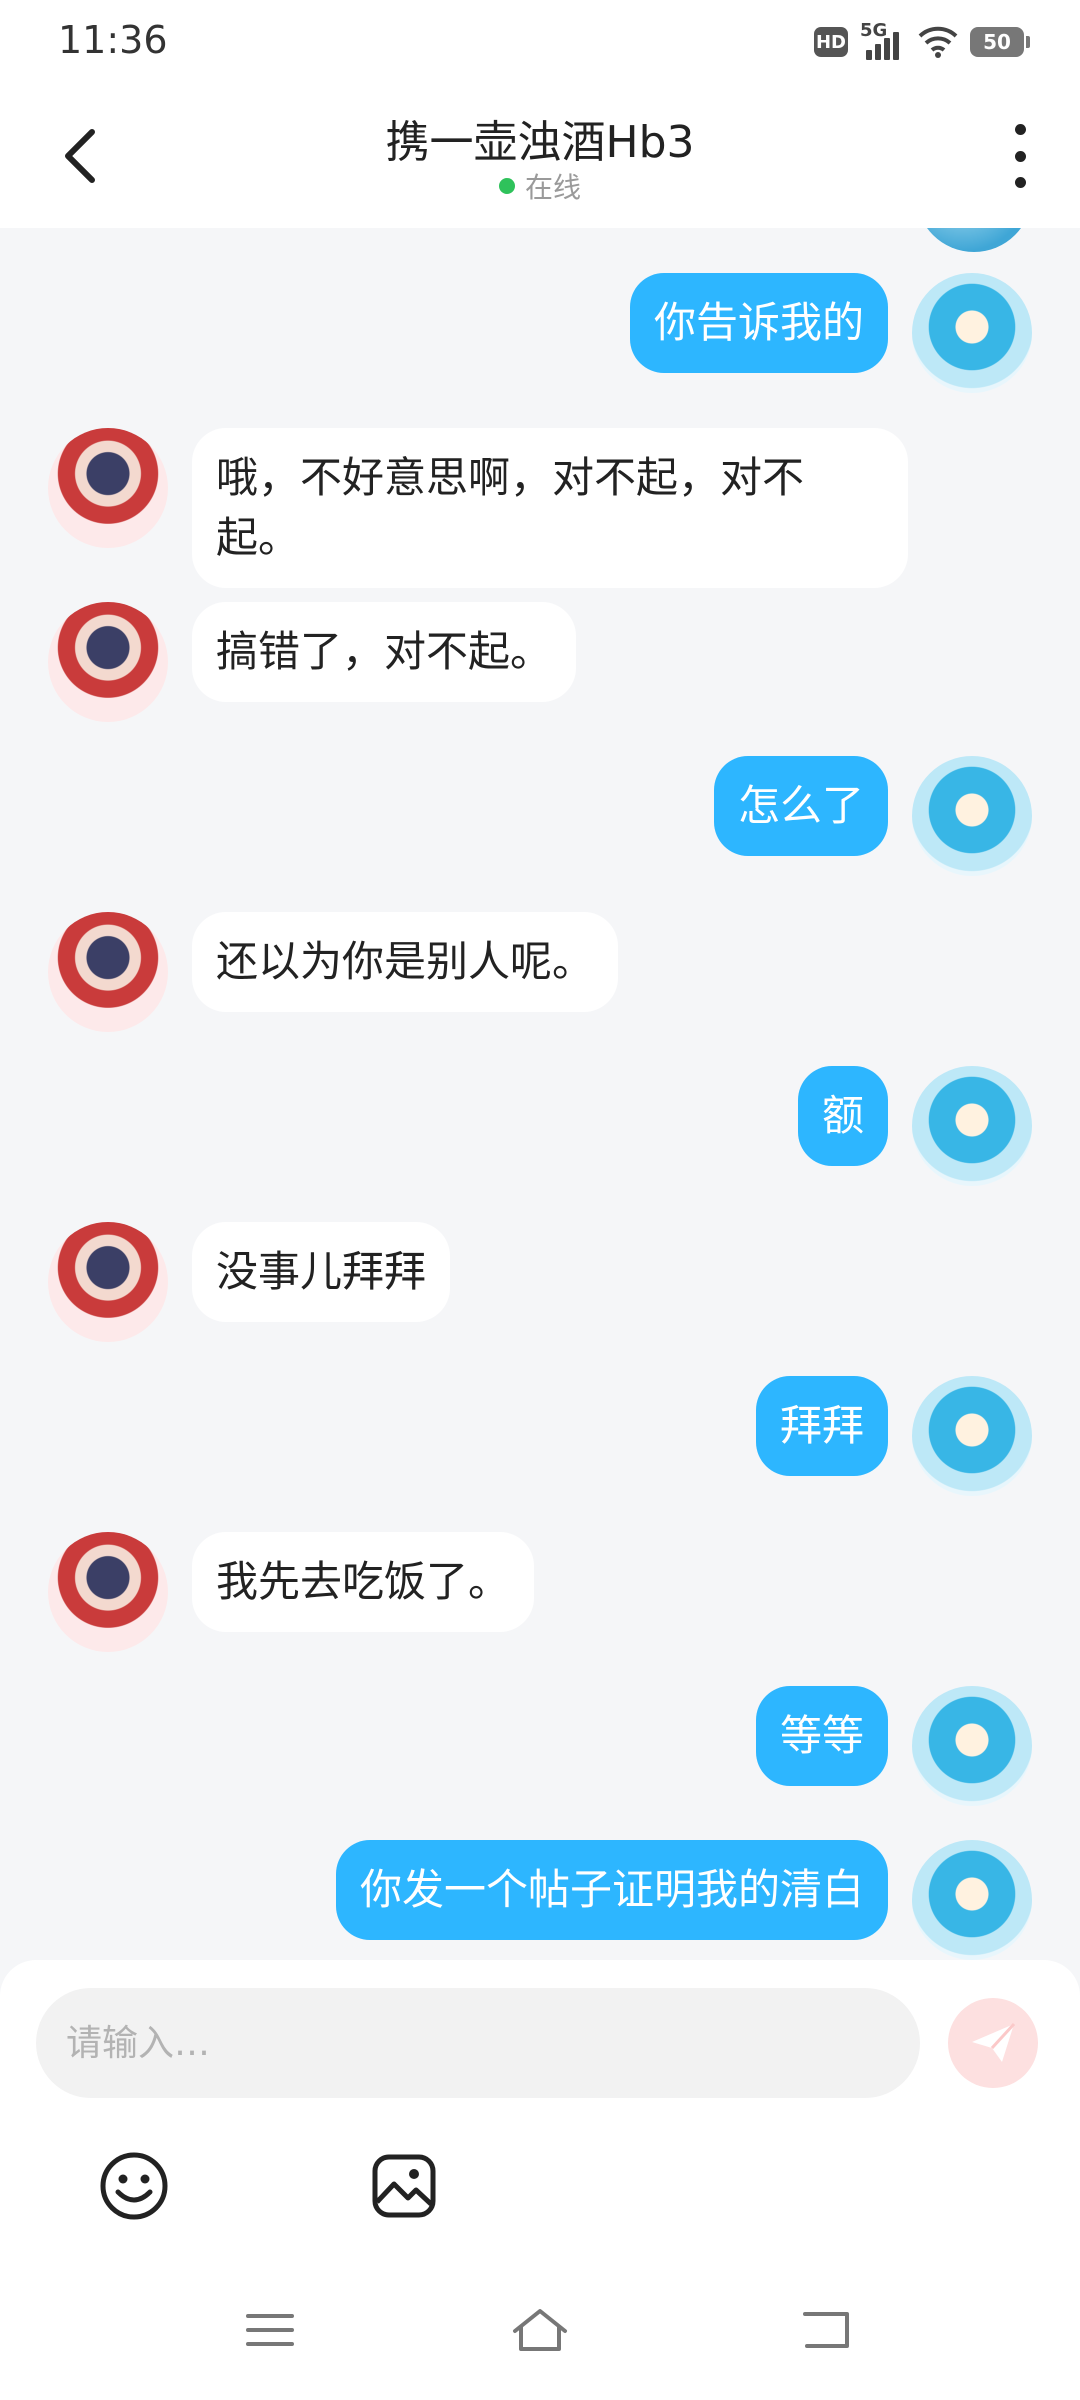 The width and height of the screenshot is (1080, 2400). What do you see at coordinates (405, 962) in the screenshot?
I see `message-bubble: 还以为你是别人呢。` at bounding box center [405, 962].